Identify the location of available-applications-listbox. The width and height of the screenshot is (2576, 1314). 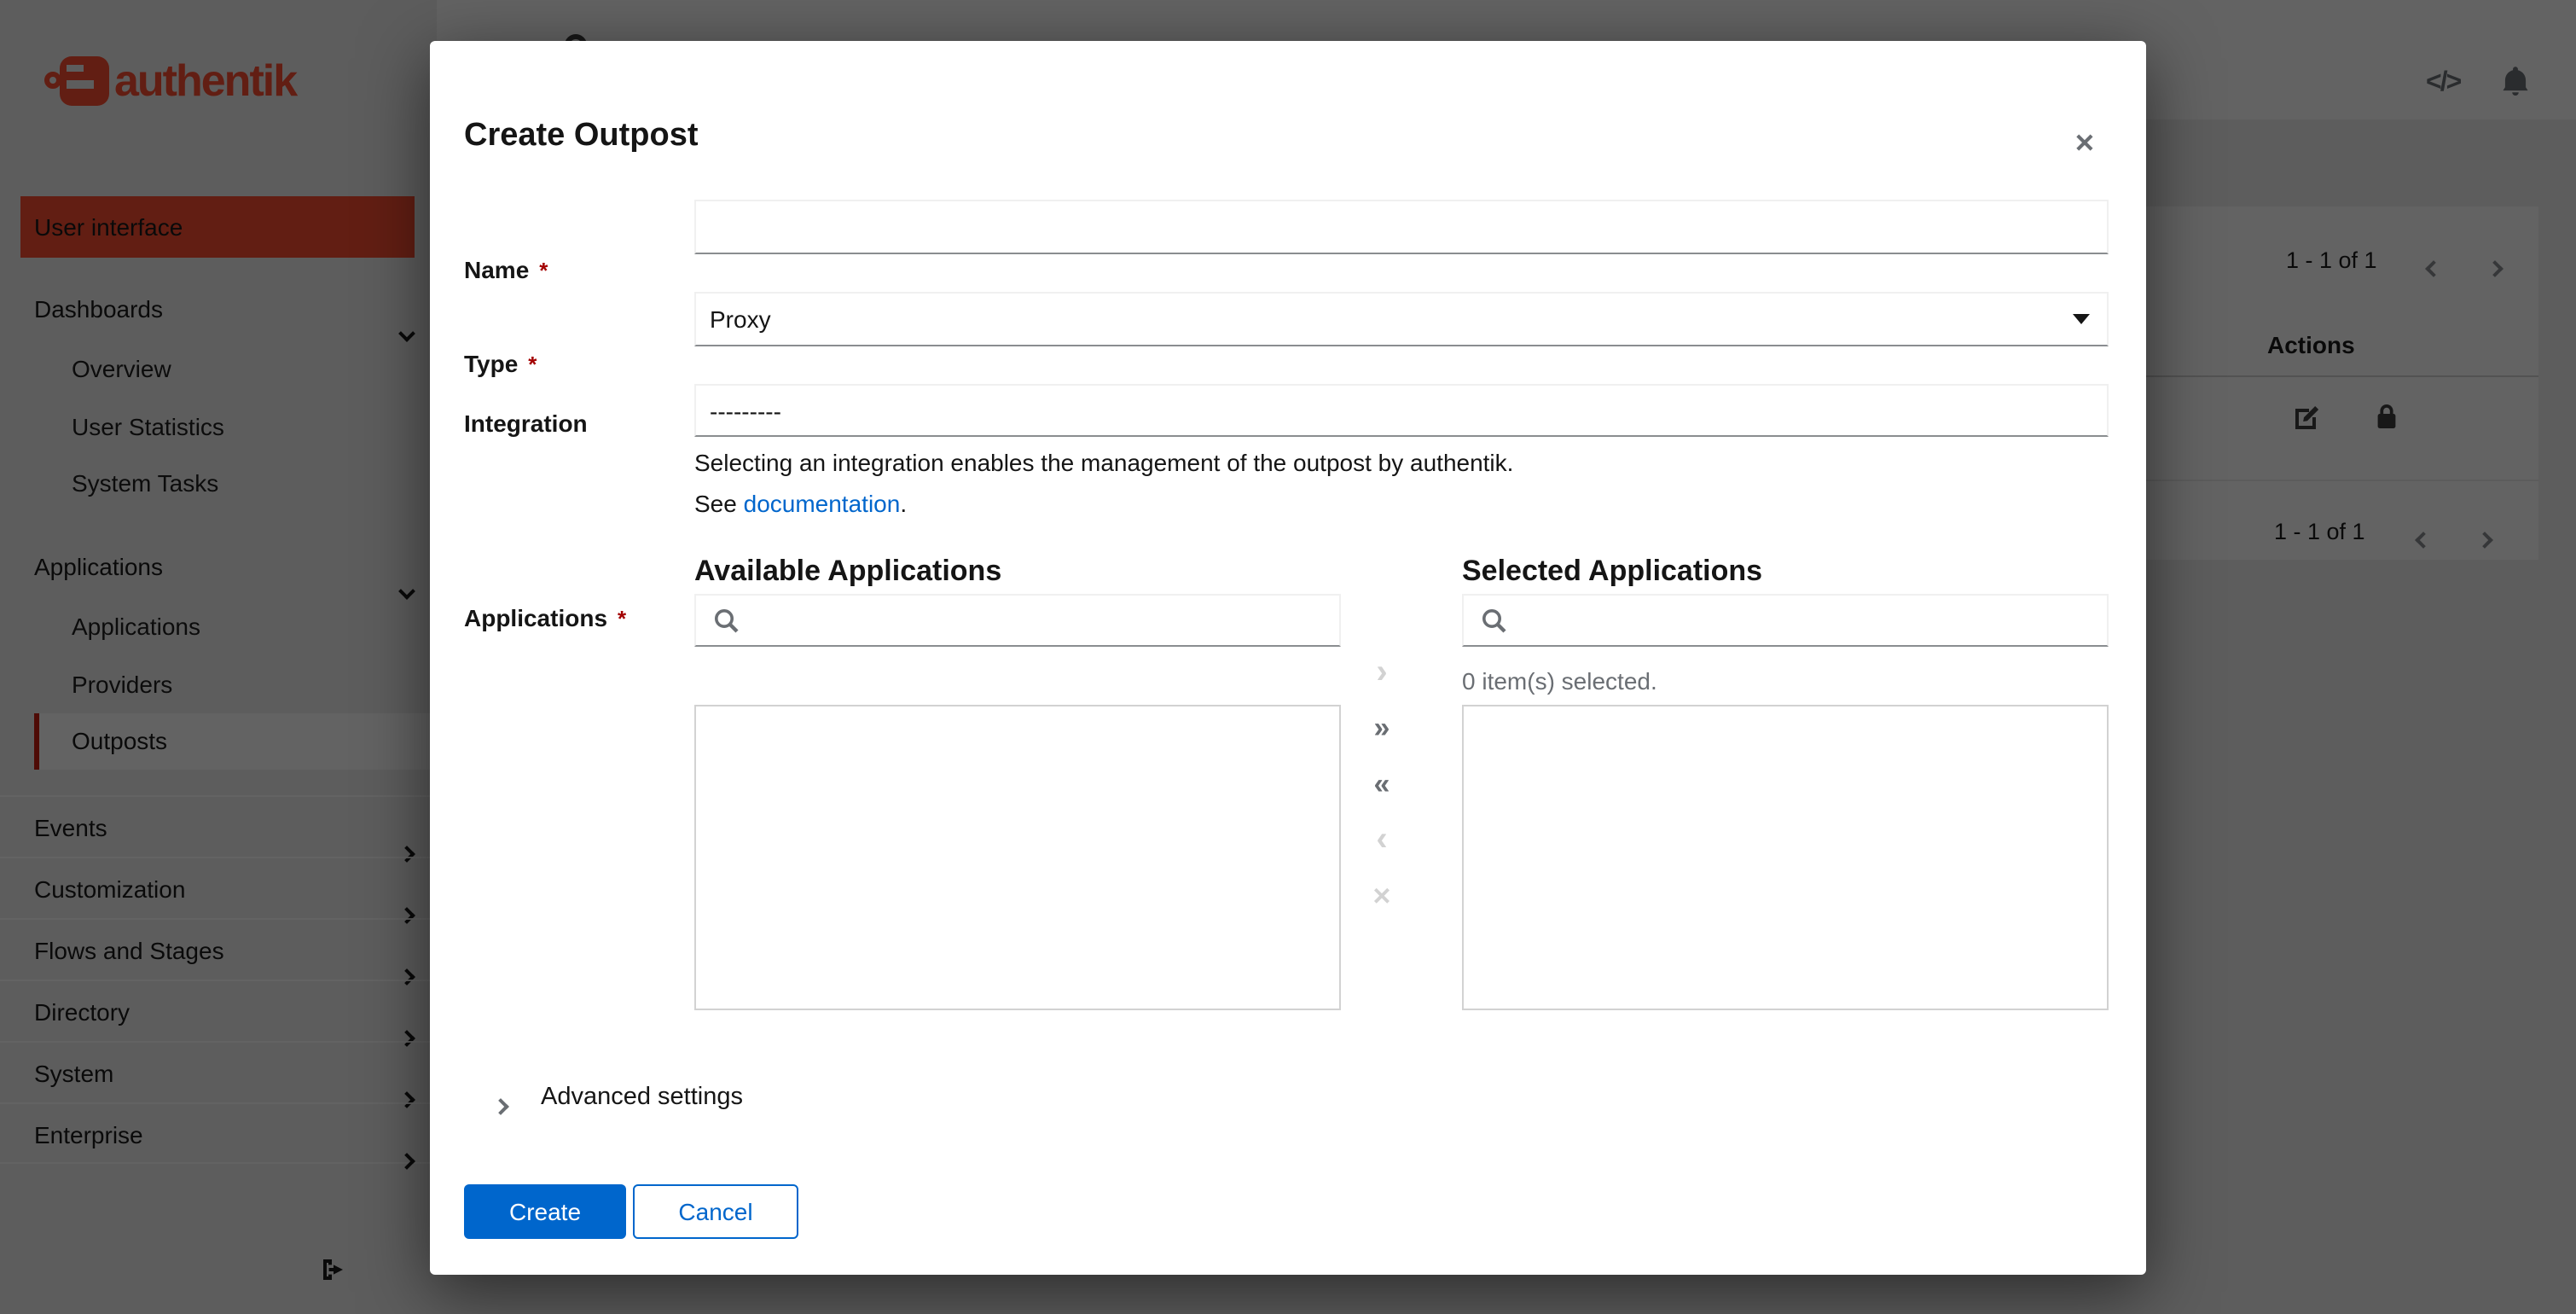
(1017, 857).